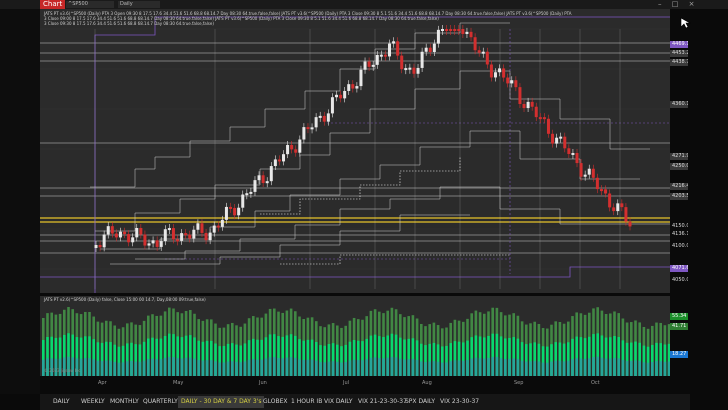 The width and height of the screenshot is (728, 410). I want to click on right-toolbar-strip, so click(704, 201).